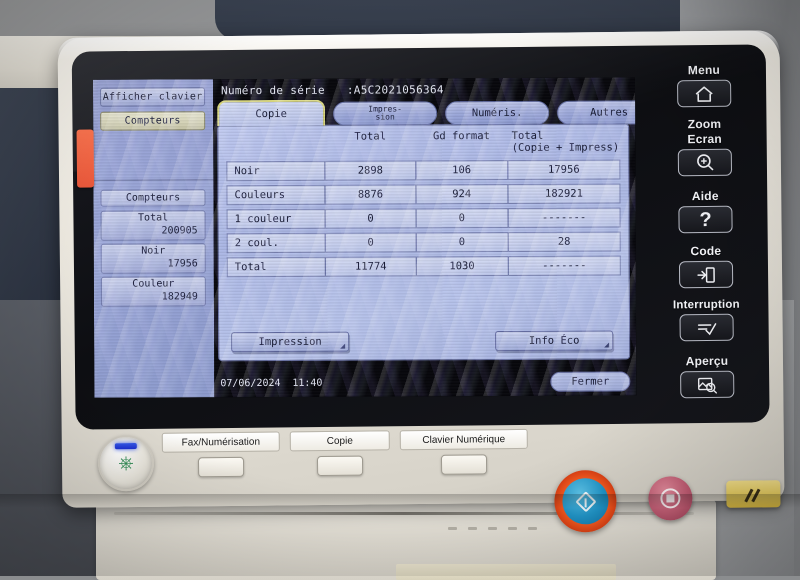 This screenshot has height=580, width=800. I want to click on hardware-key-column: Menu Zoom Ecran, so click(706, 237).